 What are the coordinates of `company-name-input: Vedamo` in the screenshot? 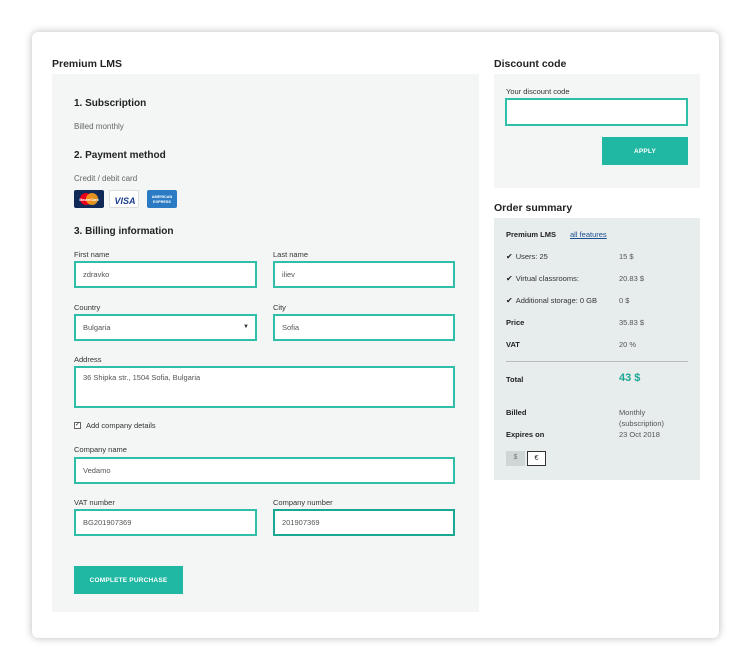 It's located at (264, 470).